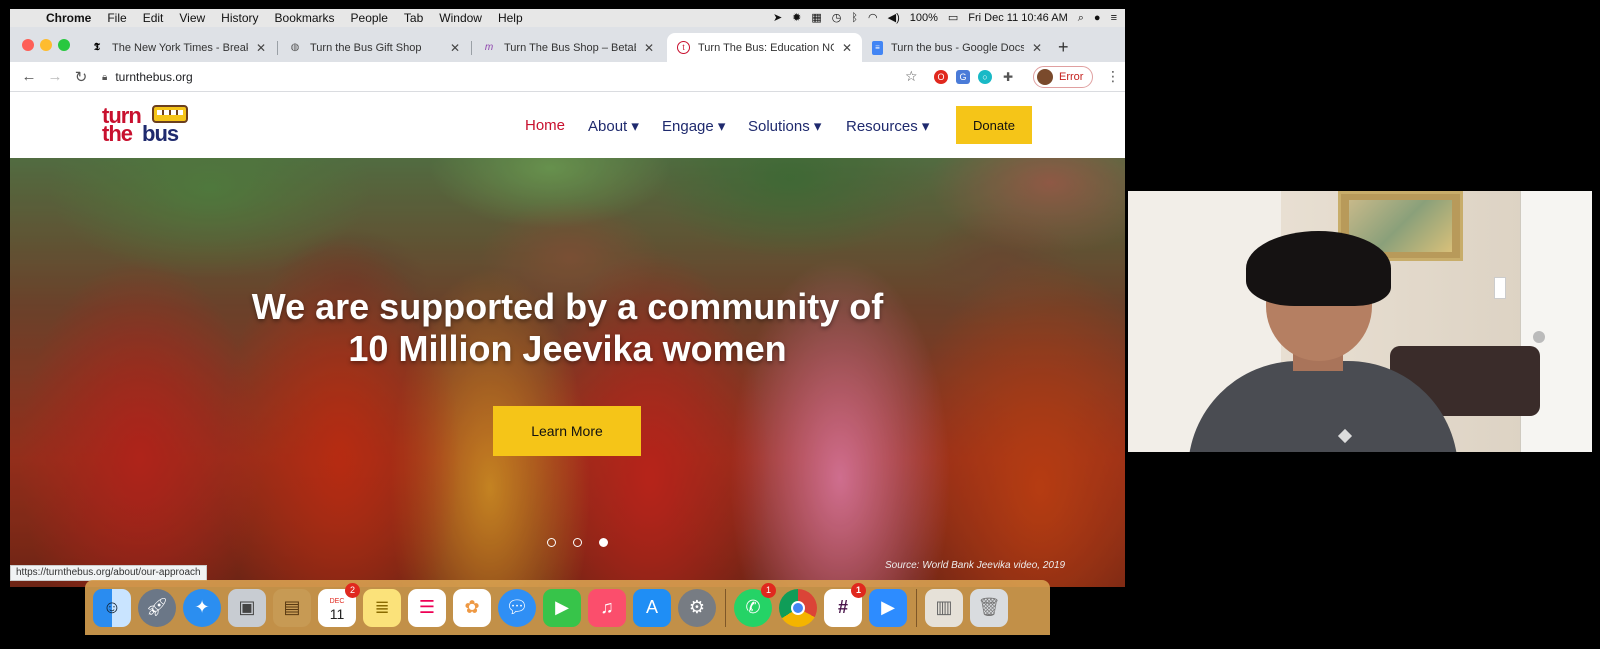  What do you see at coordinates (247, 607) in the screenshot?
I see `preview-photo-icon: ▣` at bounding box center [247, 607].